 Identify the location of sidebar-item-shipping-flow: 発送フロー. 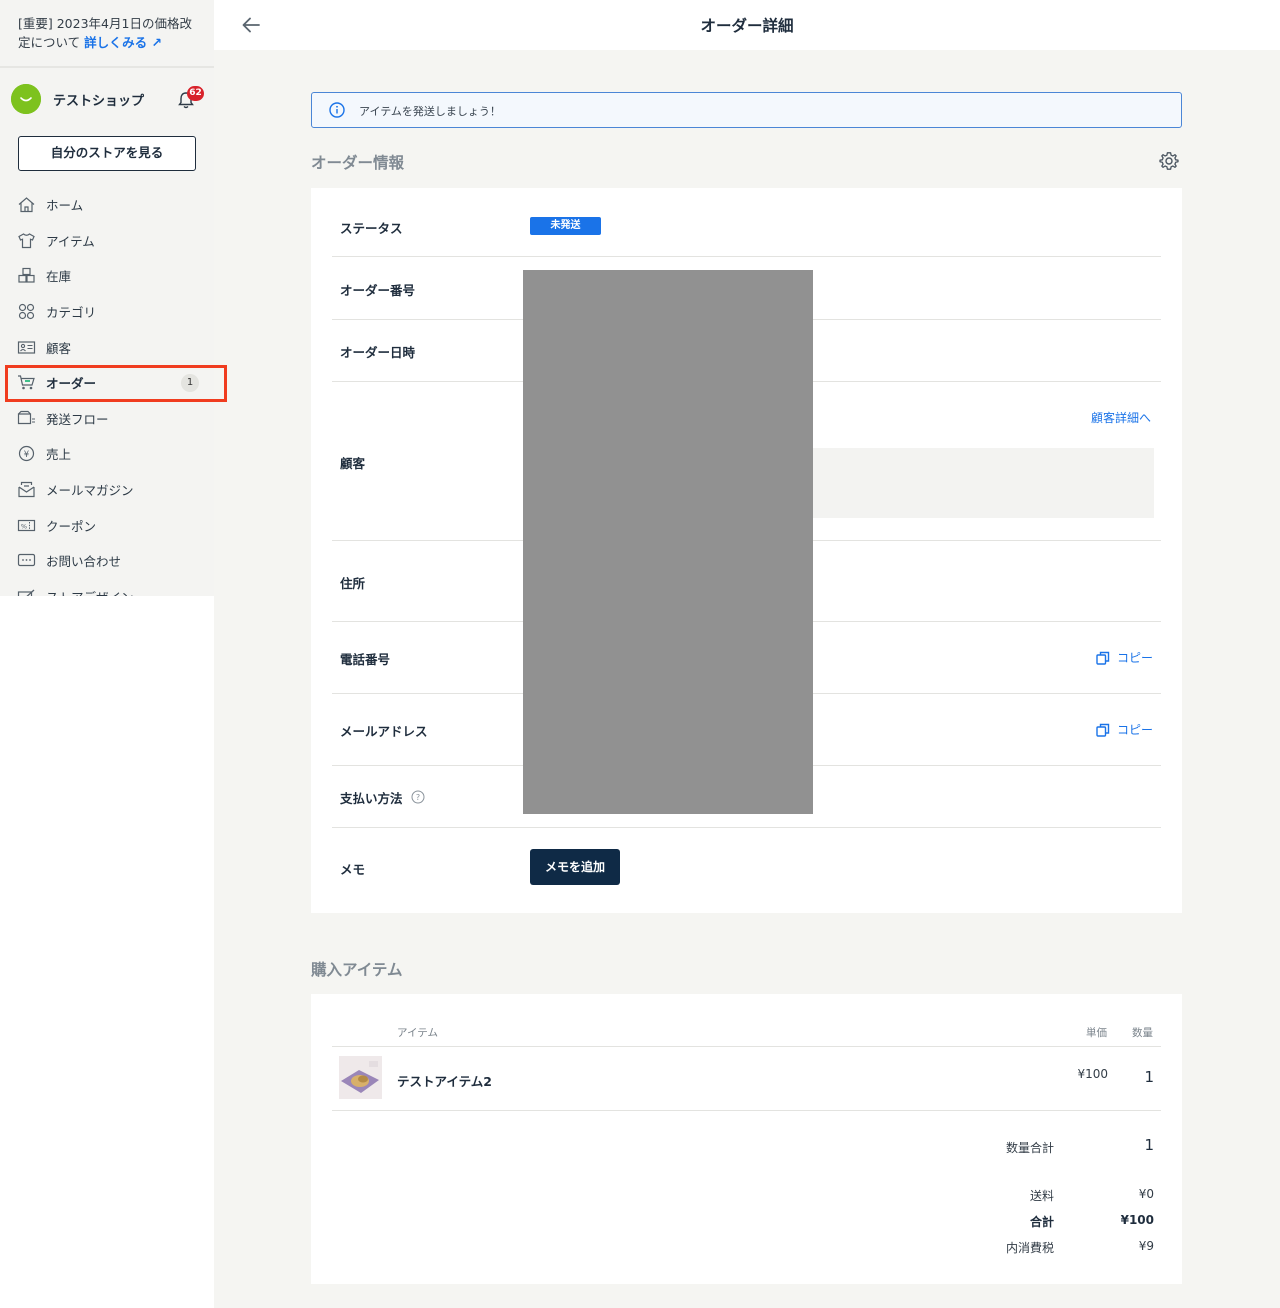
(107, 419).